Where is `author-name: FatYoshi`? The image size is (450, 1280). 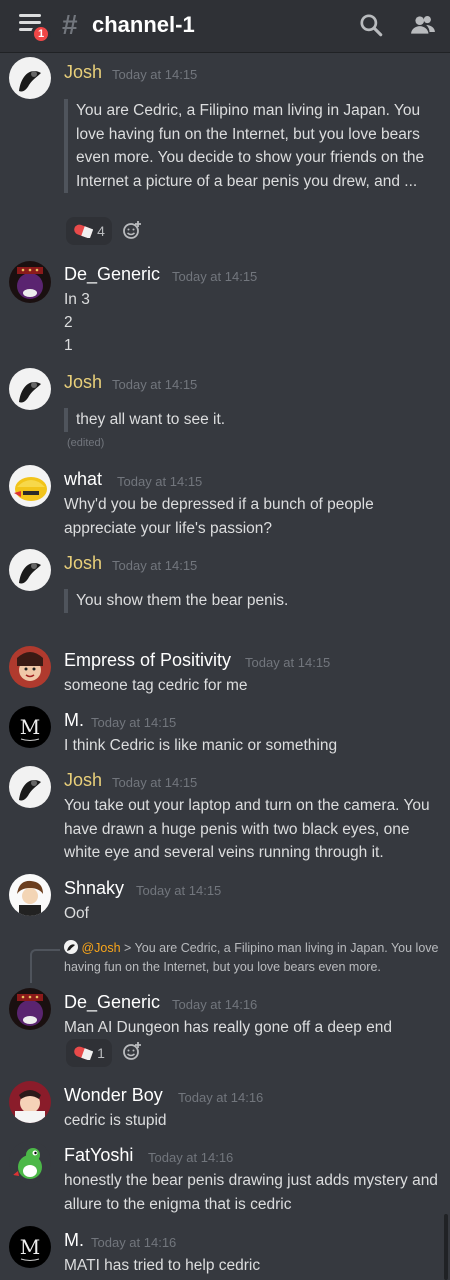 author-name: FatYoshi is located at coordinates (98, 1155).